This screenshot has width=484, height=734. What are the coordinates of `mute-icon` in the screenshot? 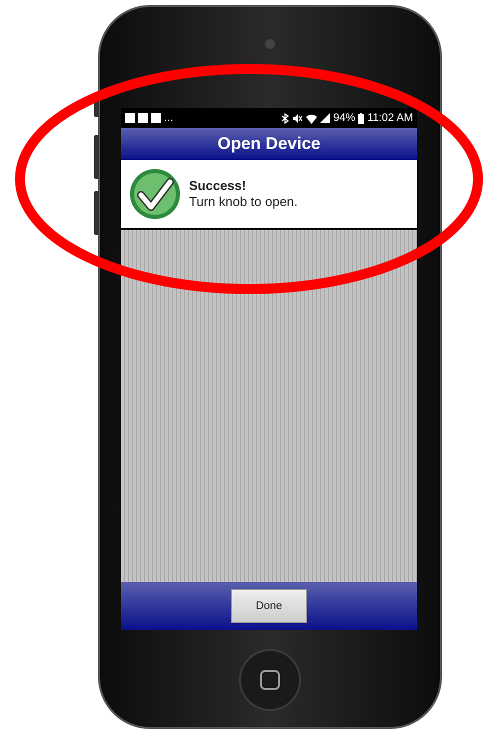 It's located at (298, 118).